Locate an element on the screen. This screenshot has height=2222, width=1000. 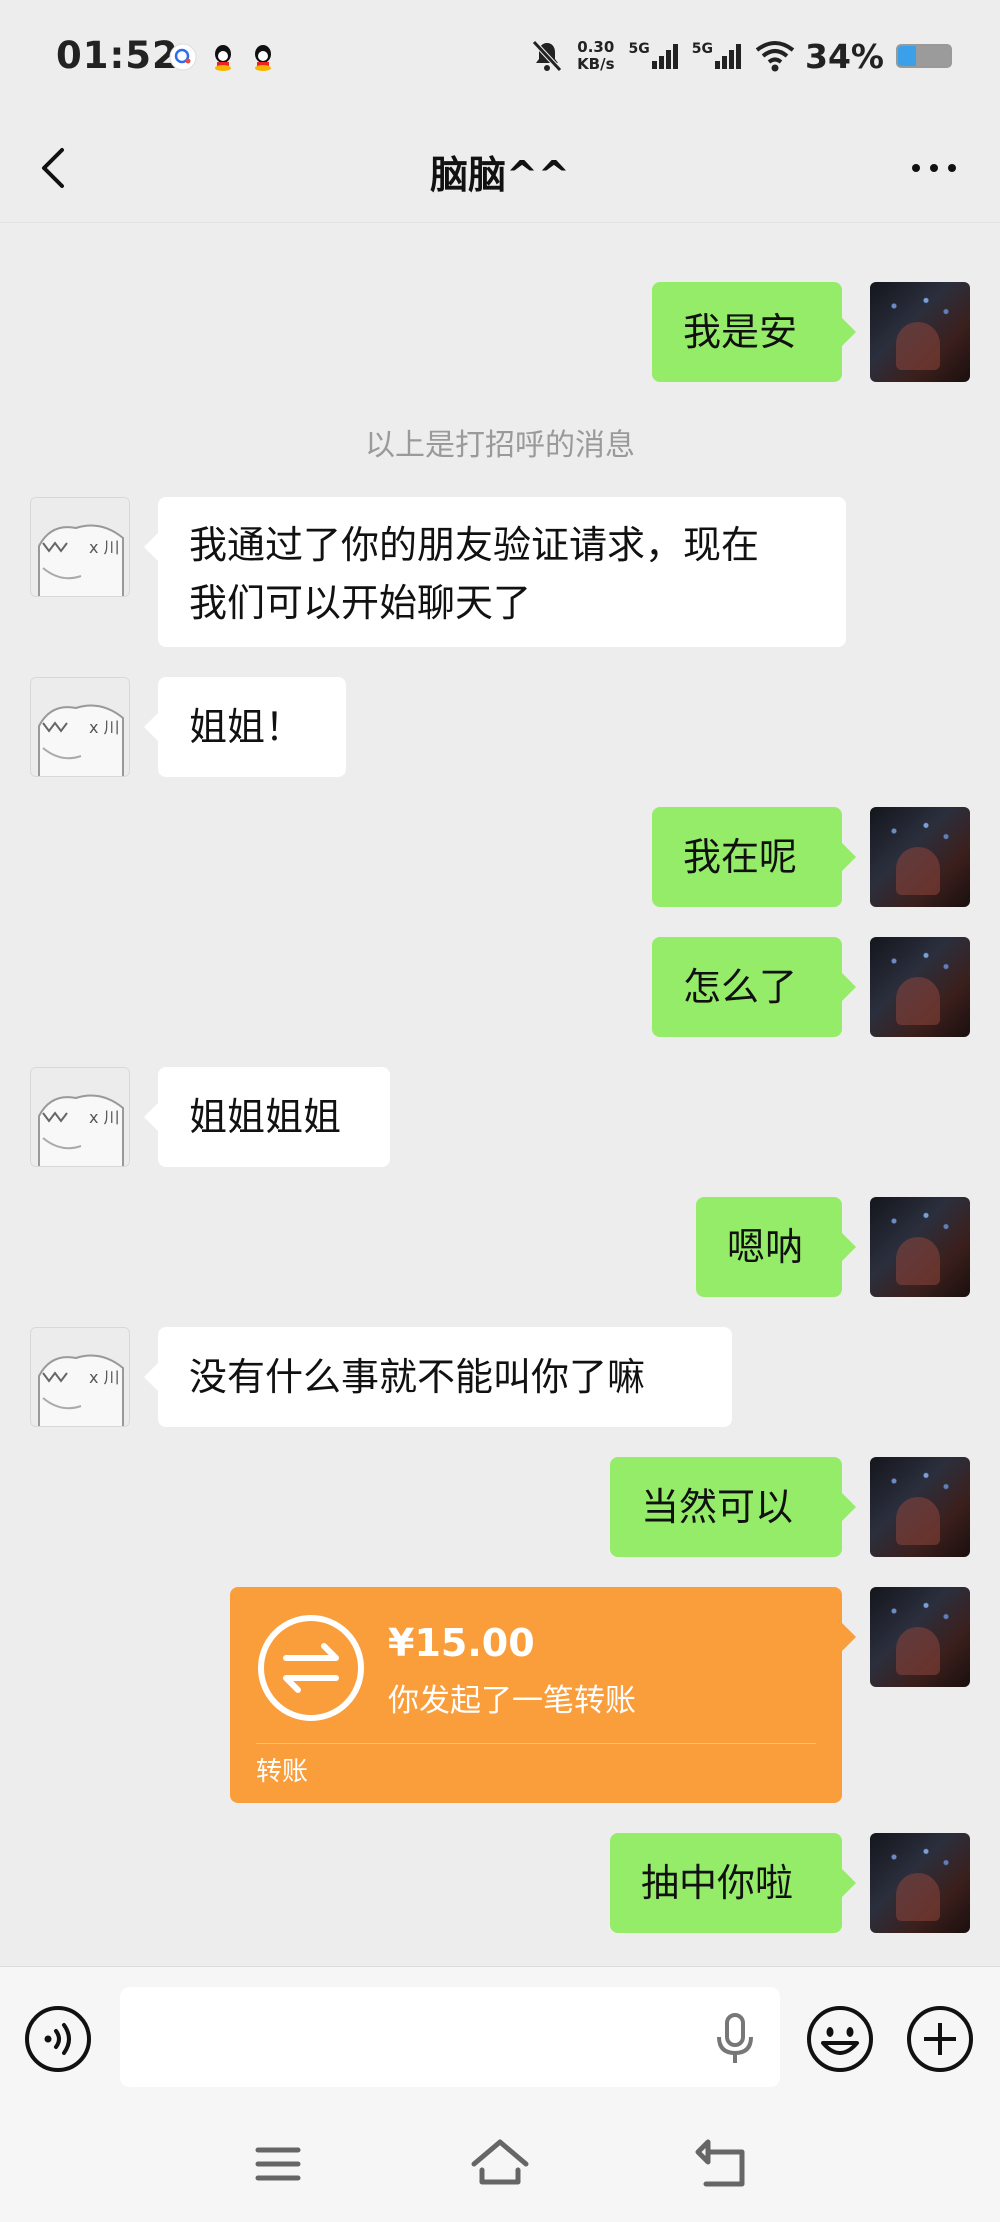
plus-icon is located at coordinates (940, 2039).